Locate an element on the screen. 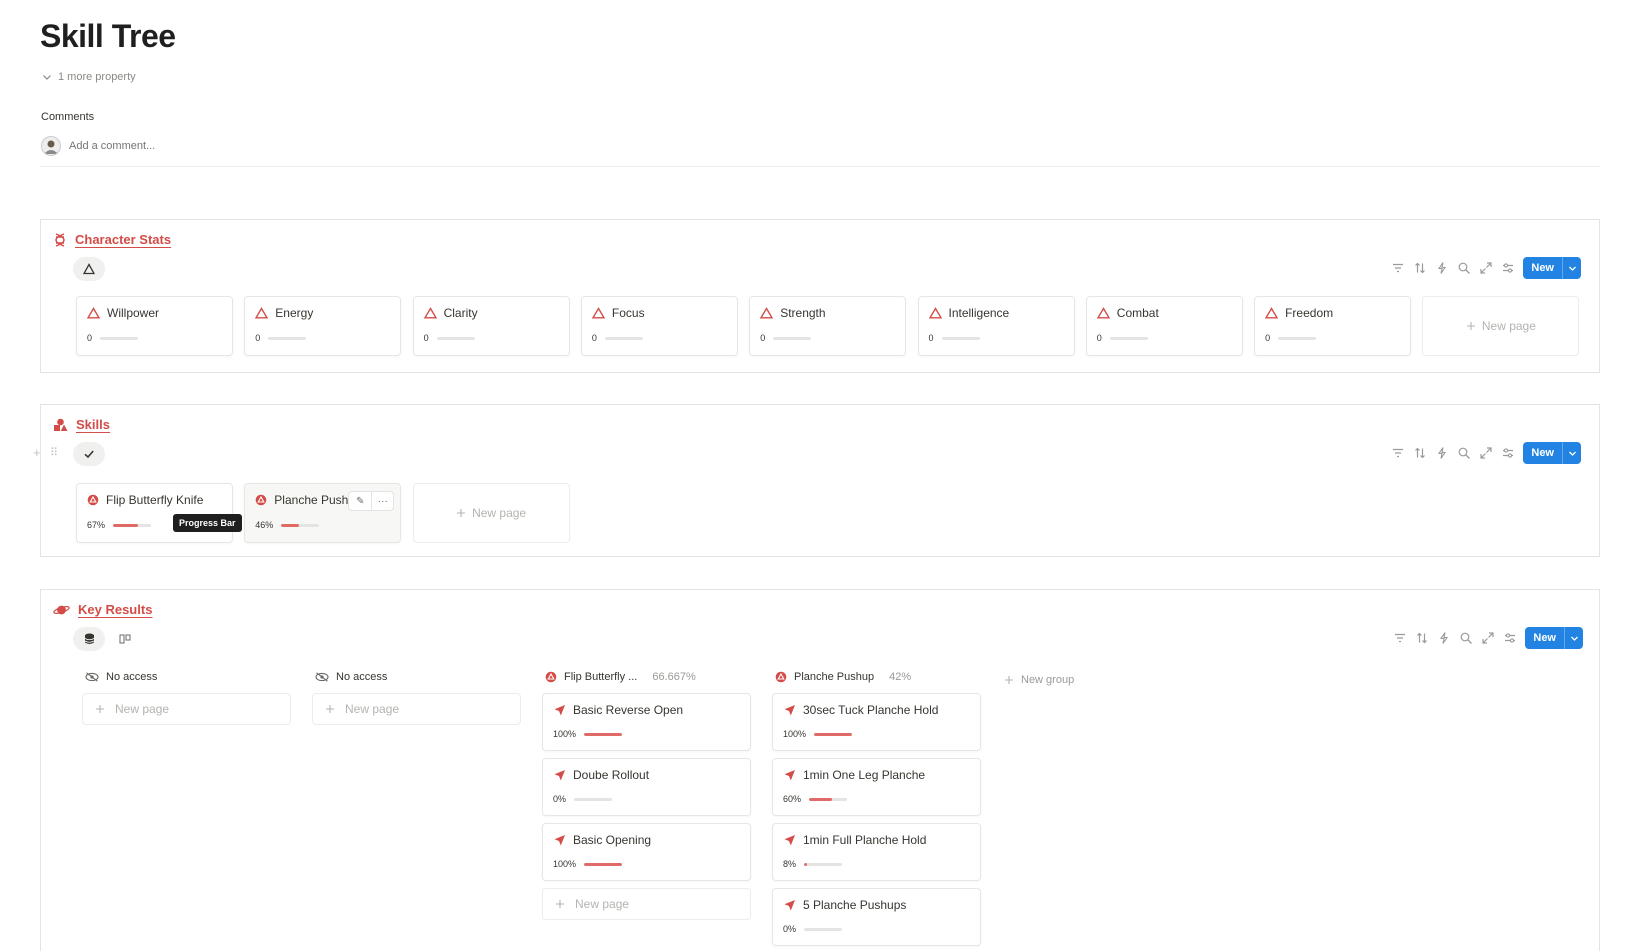 This screenshot has height=951, width=1639. card: Strength 0 is located at coordinates (828, 326).